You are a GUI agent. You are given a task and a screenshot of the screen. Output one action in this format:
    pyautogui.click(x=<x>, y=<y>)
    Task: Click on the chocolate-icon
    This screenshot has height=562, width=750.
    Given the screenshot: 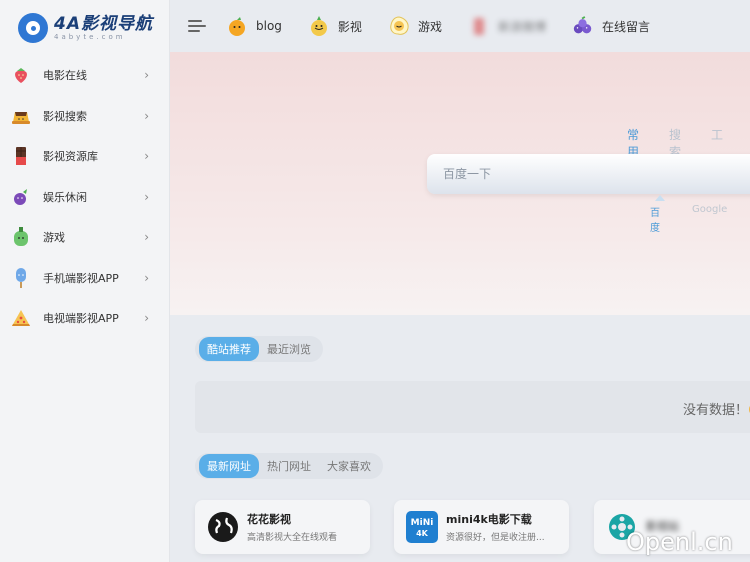 What is the action you would take?
    pyautogui.click(x=21, y=156)
    